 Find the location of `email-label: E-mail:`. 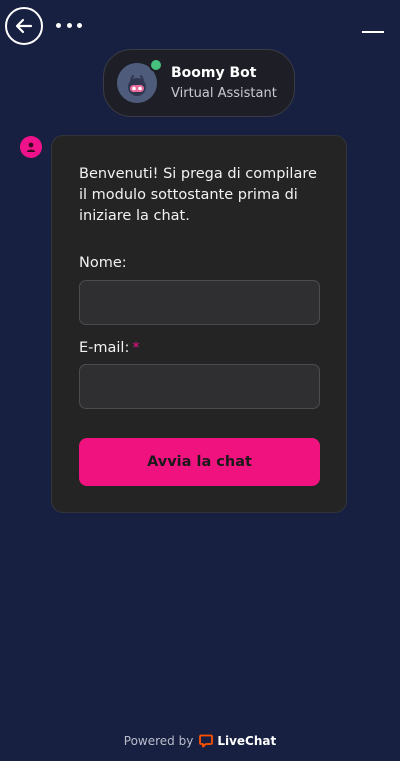

email-label: E-mail: is located at coordinates (104, 348).